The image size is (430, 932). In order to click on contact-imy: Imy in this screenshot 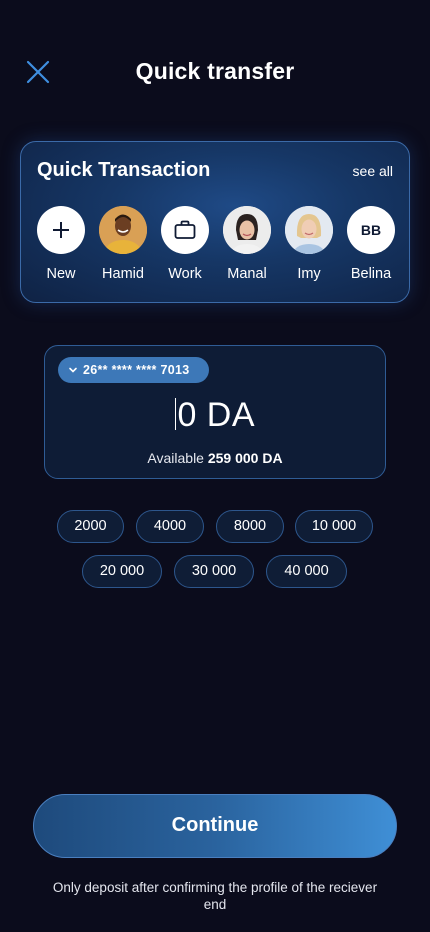, I will do `click(309, 244)`.